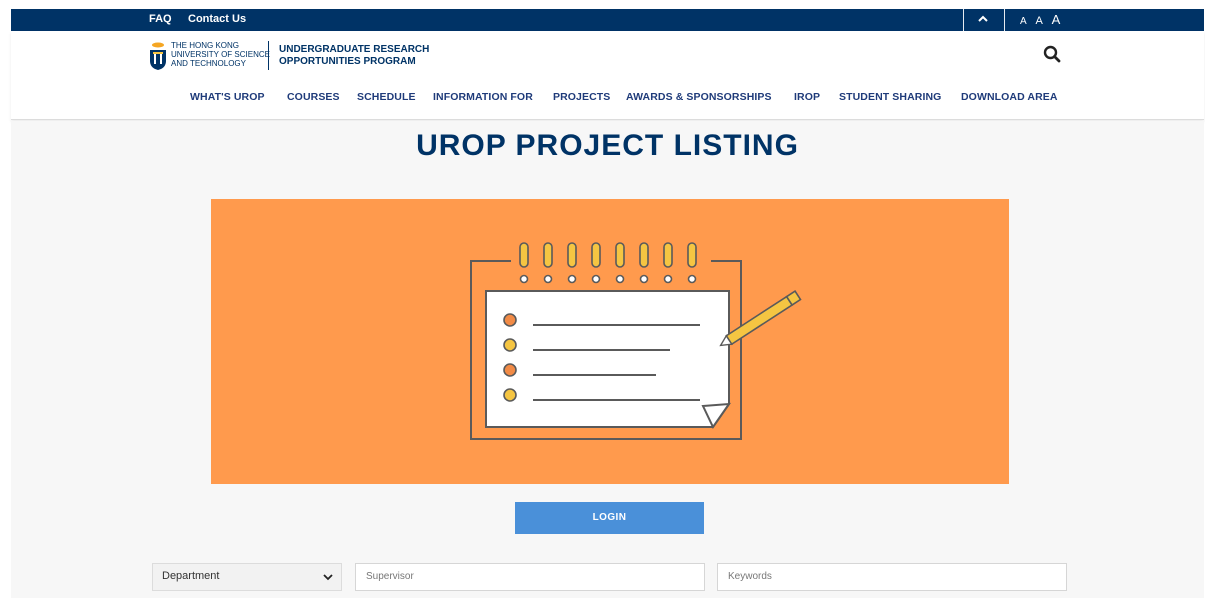  I want to click on search-icon, so click(1052, 54).